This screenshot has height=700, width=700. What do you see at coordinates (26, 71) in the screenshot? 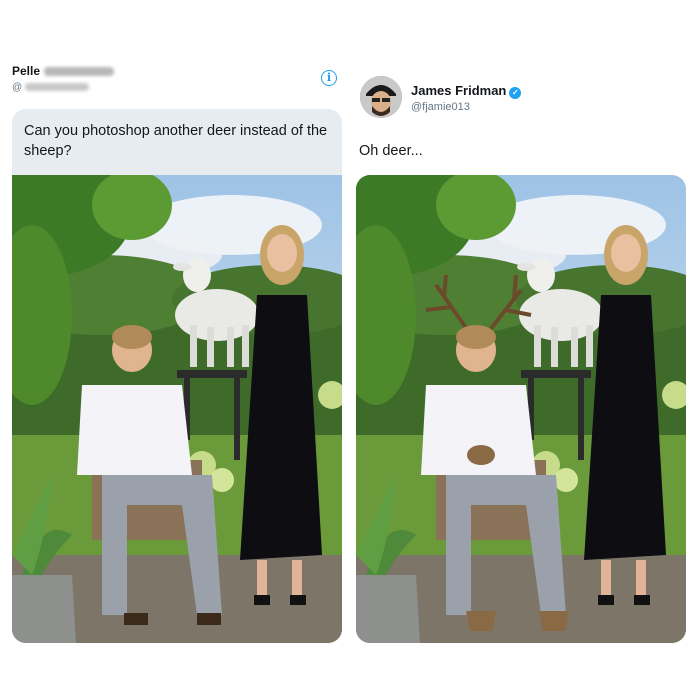
I see `left-user-name-text: Pelle` at bounding box center [26, 71].